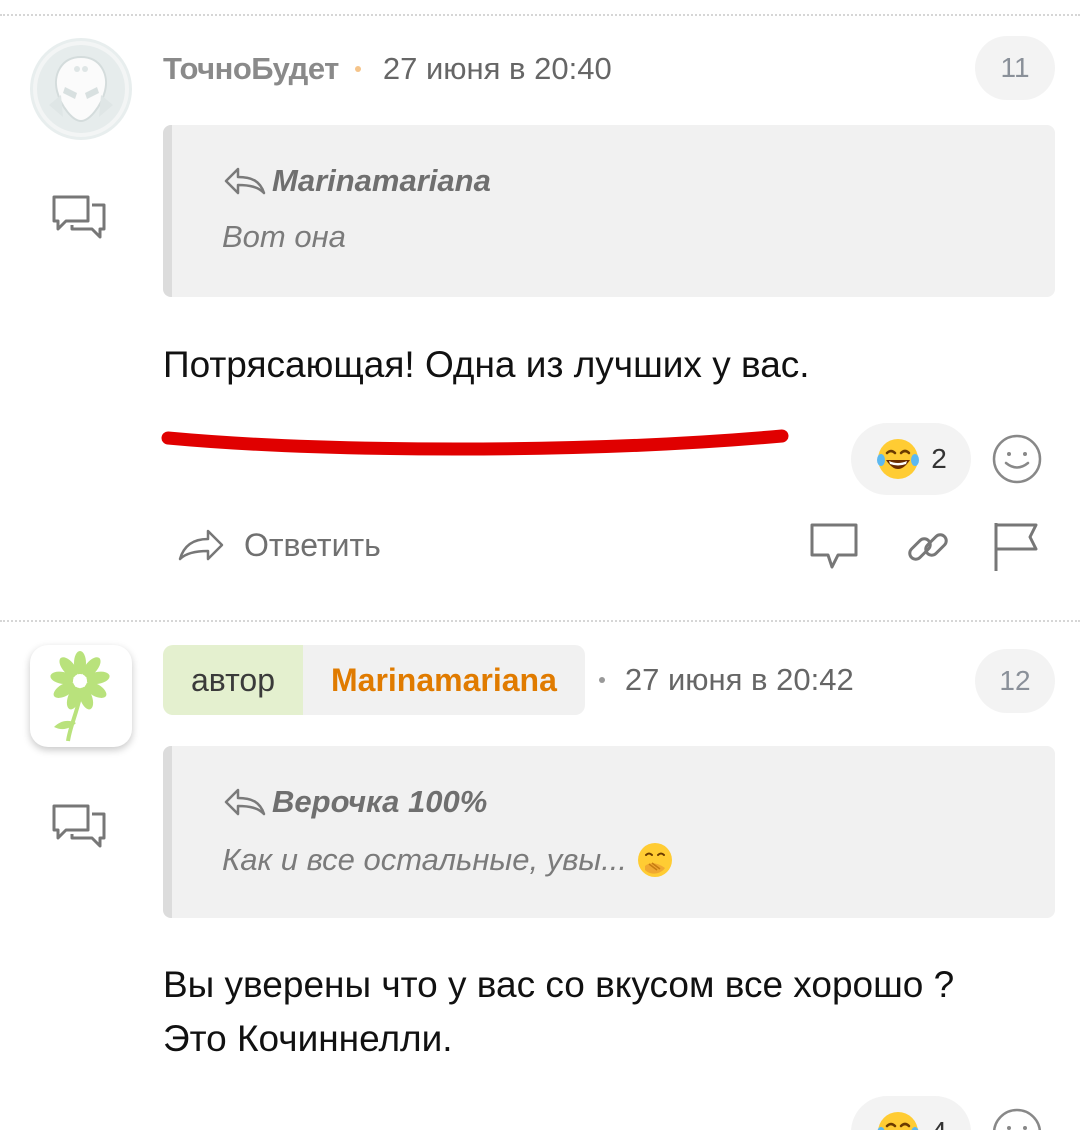 This screenshot has height=1130, width=1080. What do you see at coordinates (540, 15) in the screenshot?
I see `separator-top` at bounding box center [540, 15].